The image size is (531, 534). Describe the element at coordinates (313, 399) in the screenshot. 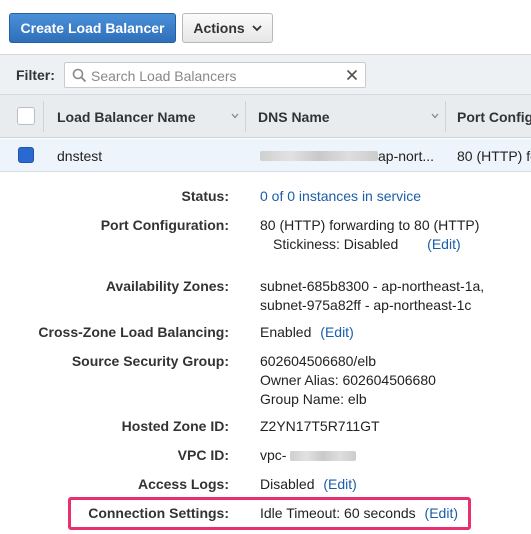

I see `security-group-item: Group Name: elb` at that location.